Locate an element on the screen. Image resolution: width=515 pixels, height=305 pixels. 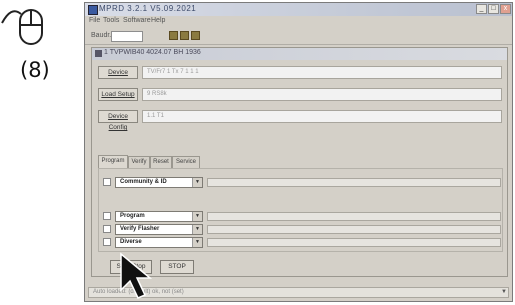
option-row: Verify Flasher ▼ is located at coordinates (301, 229).